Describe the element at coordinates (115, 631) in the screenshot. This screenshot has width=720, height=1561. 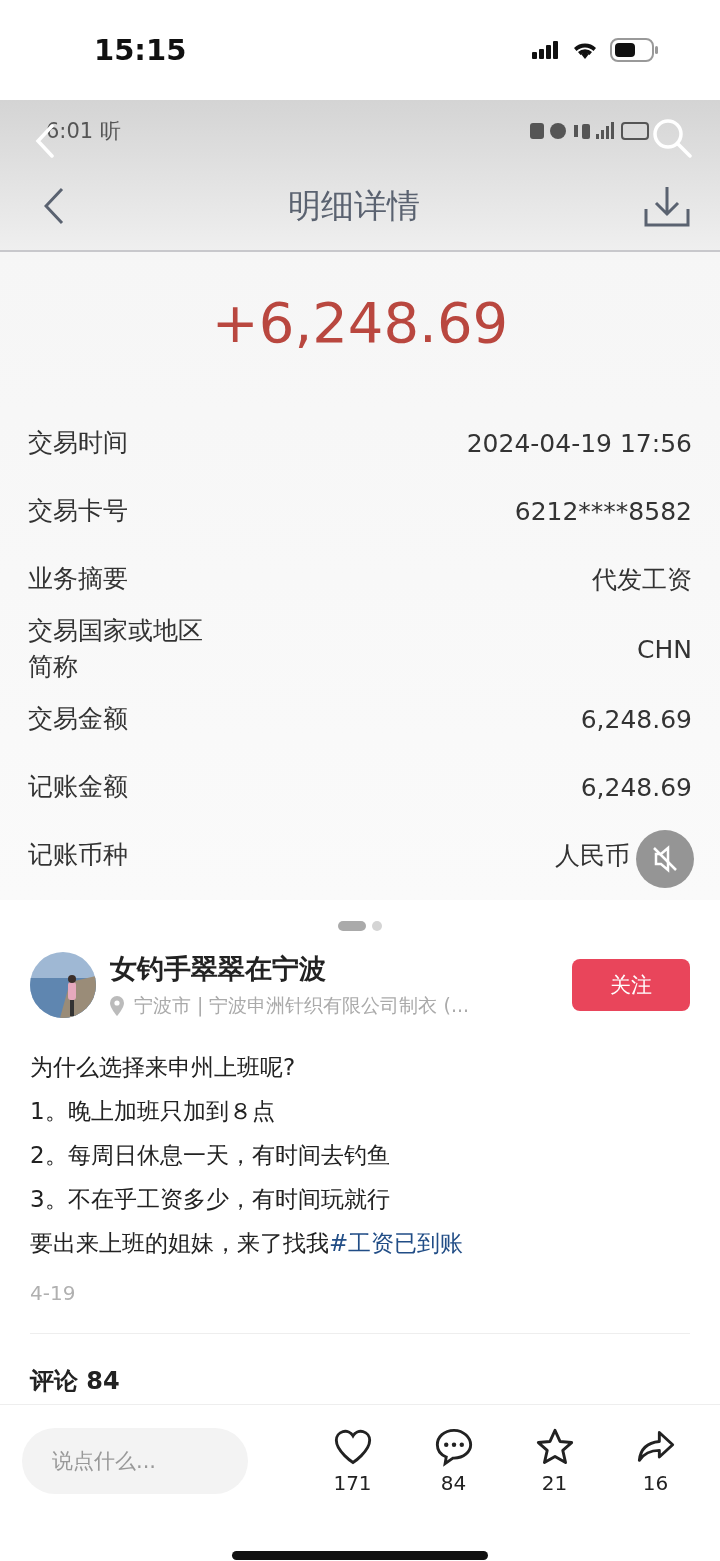
I see `detail-label: 交易国家或地区` at that location.